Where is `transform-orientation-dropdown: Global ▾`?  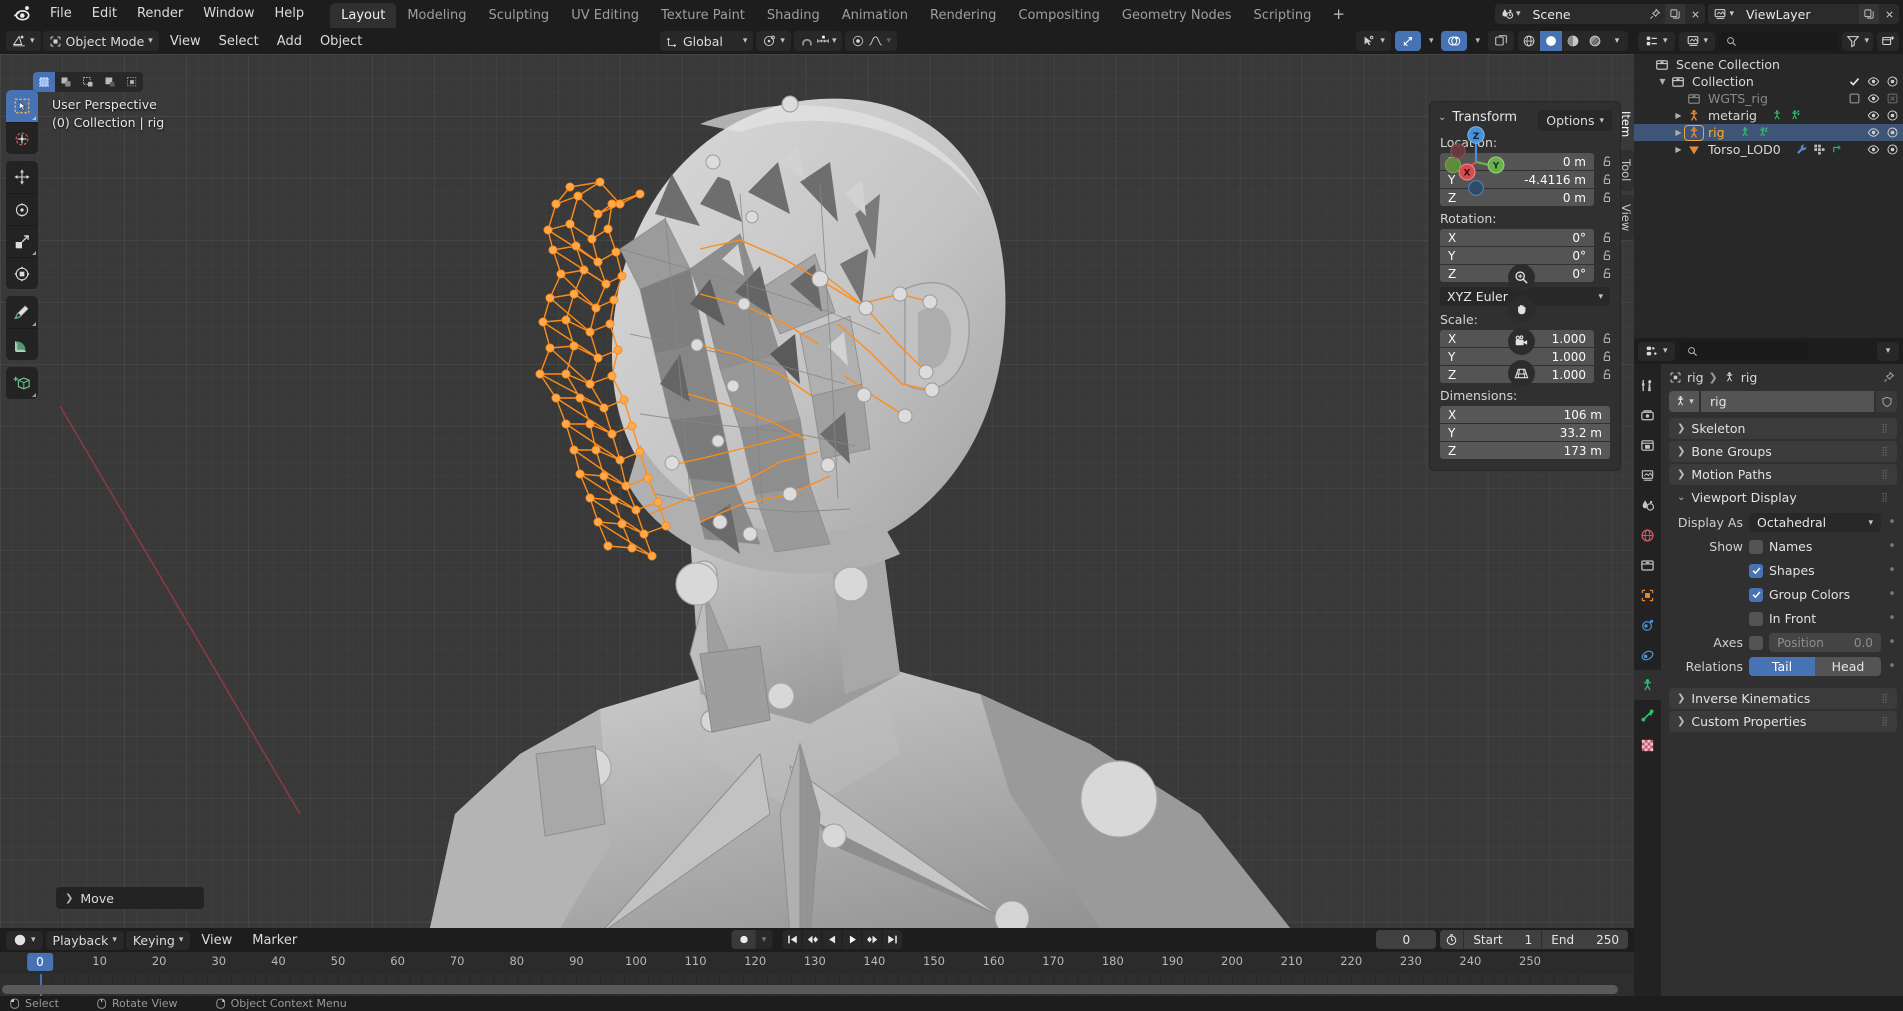 transform-orientation-dropdown: Global ▾ is located at coordinates (707, 41).